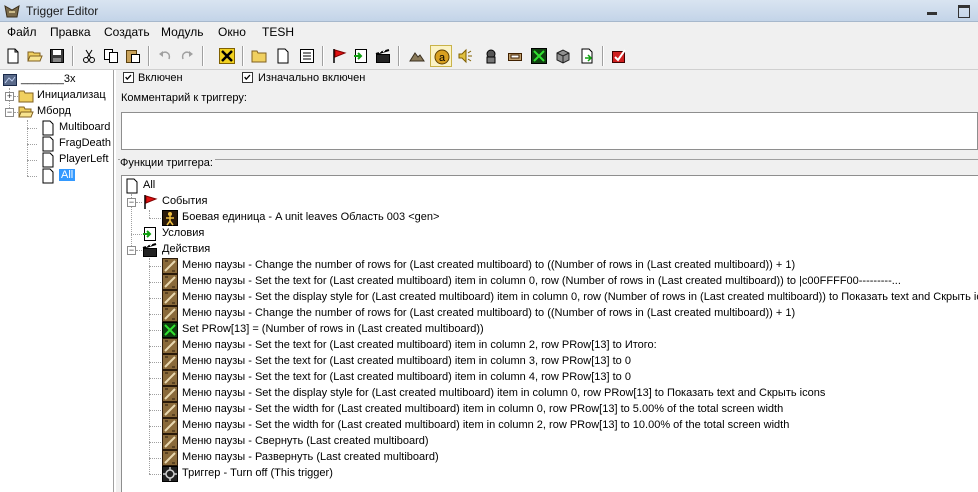 The height and width of the screenshot is (492, 978). I want to click on unit-icon: a, so click(442, 57).